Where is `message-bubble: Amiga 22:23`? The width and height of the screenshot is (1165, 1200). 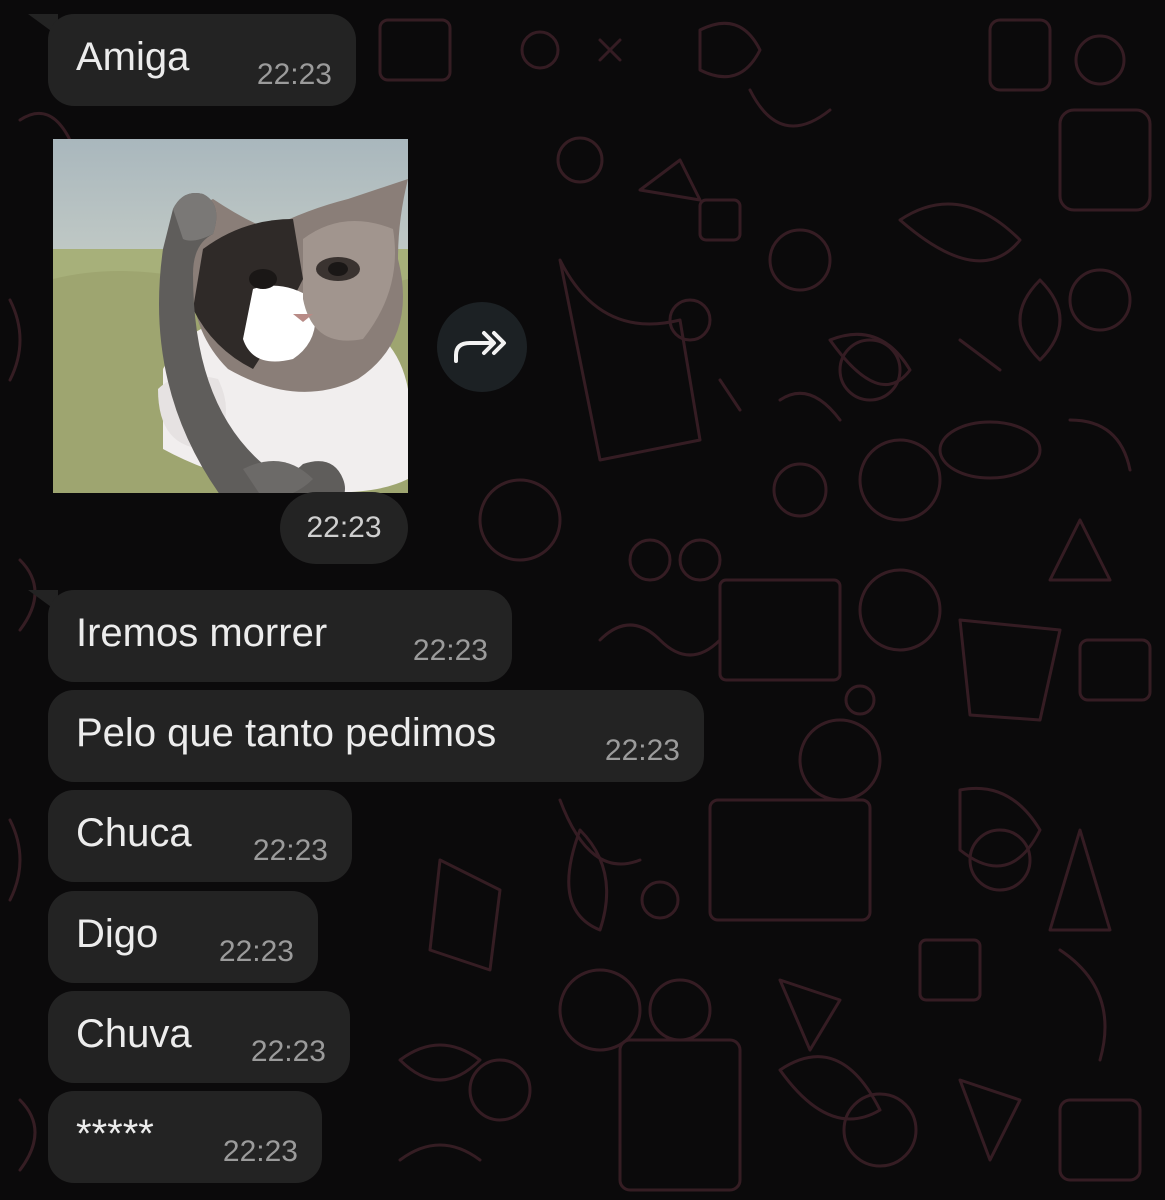 message-bubble: Amiga 22:23 is located at coordinates (202, 60).